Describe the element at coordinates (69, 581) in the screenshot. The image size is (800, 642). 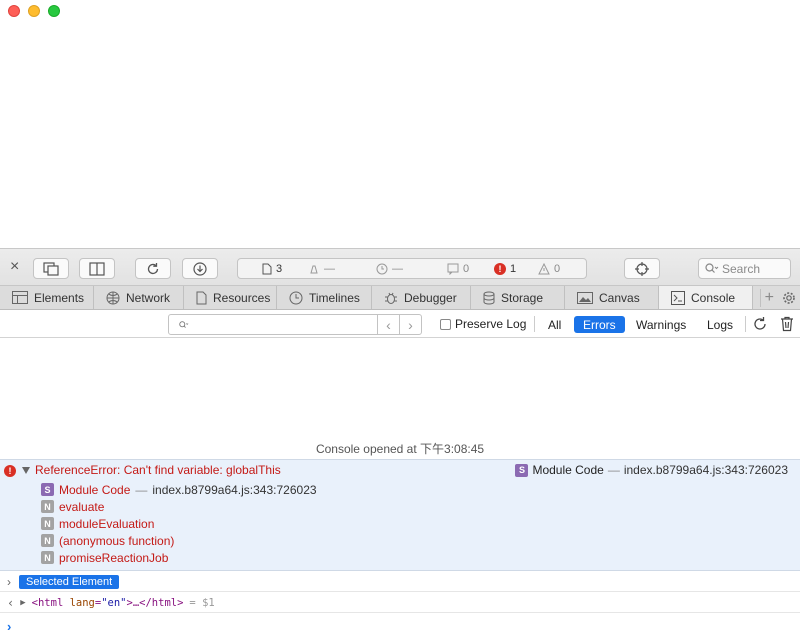
I see `selected-element-badge: Selected Element` at that location.